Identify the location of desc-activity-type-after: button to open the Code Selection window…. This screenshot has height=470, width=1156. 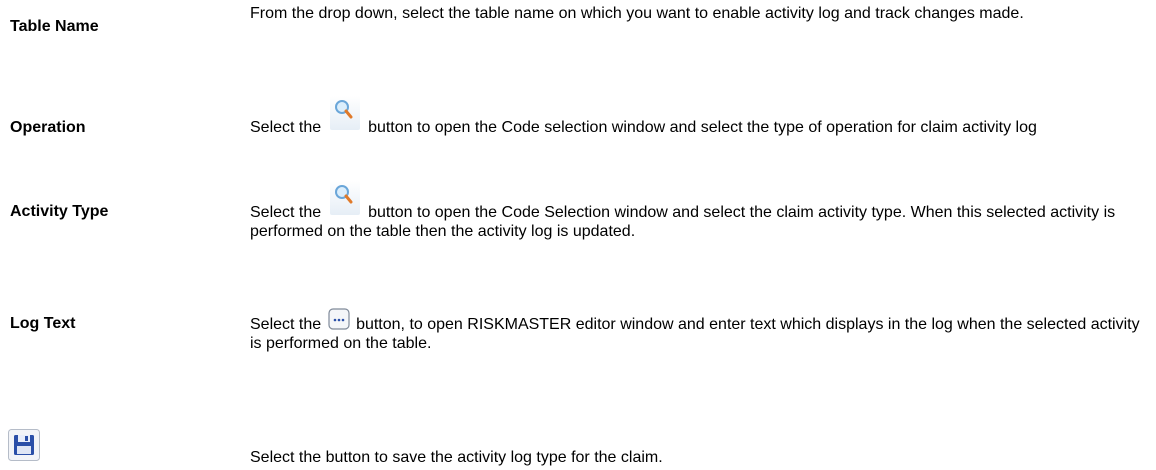
(683, 222).